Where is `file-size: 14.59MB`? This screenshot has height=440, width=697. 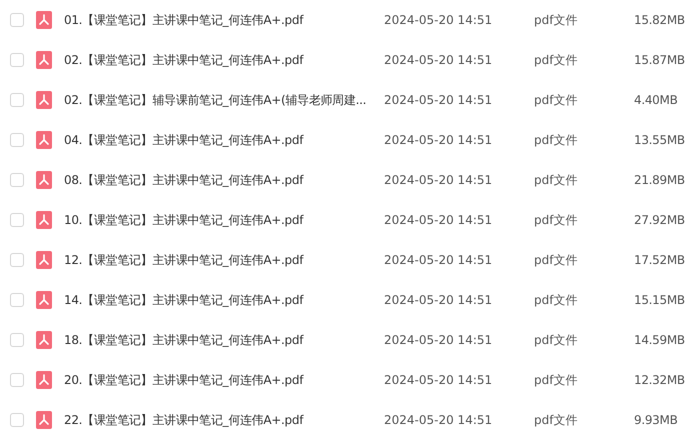 file-size: 14.59MB is located at coordinates (659, 340).